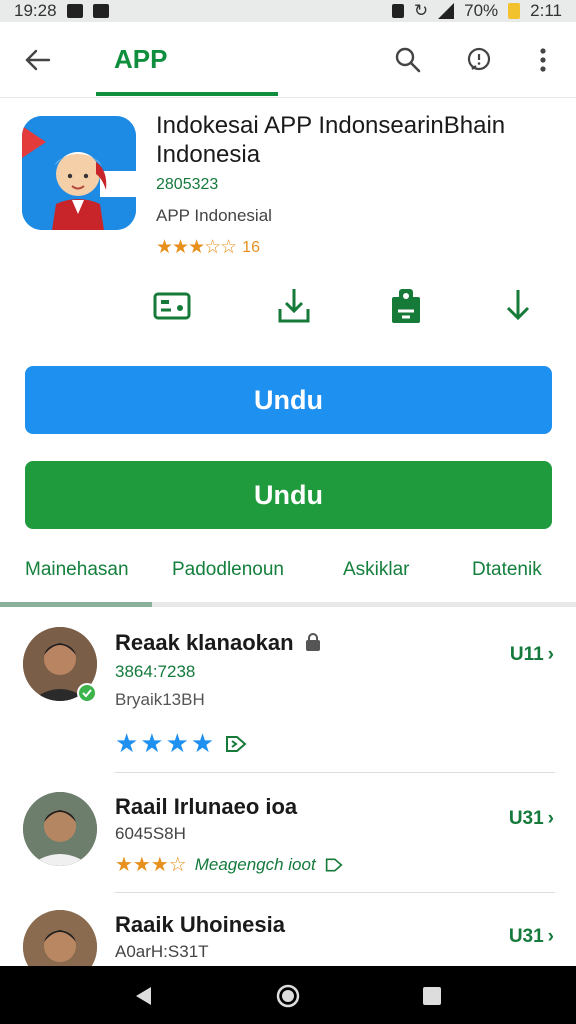  I want to click on review-rating: ★★★☆ Meagengch ioot, so click(229, 864).